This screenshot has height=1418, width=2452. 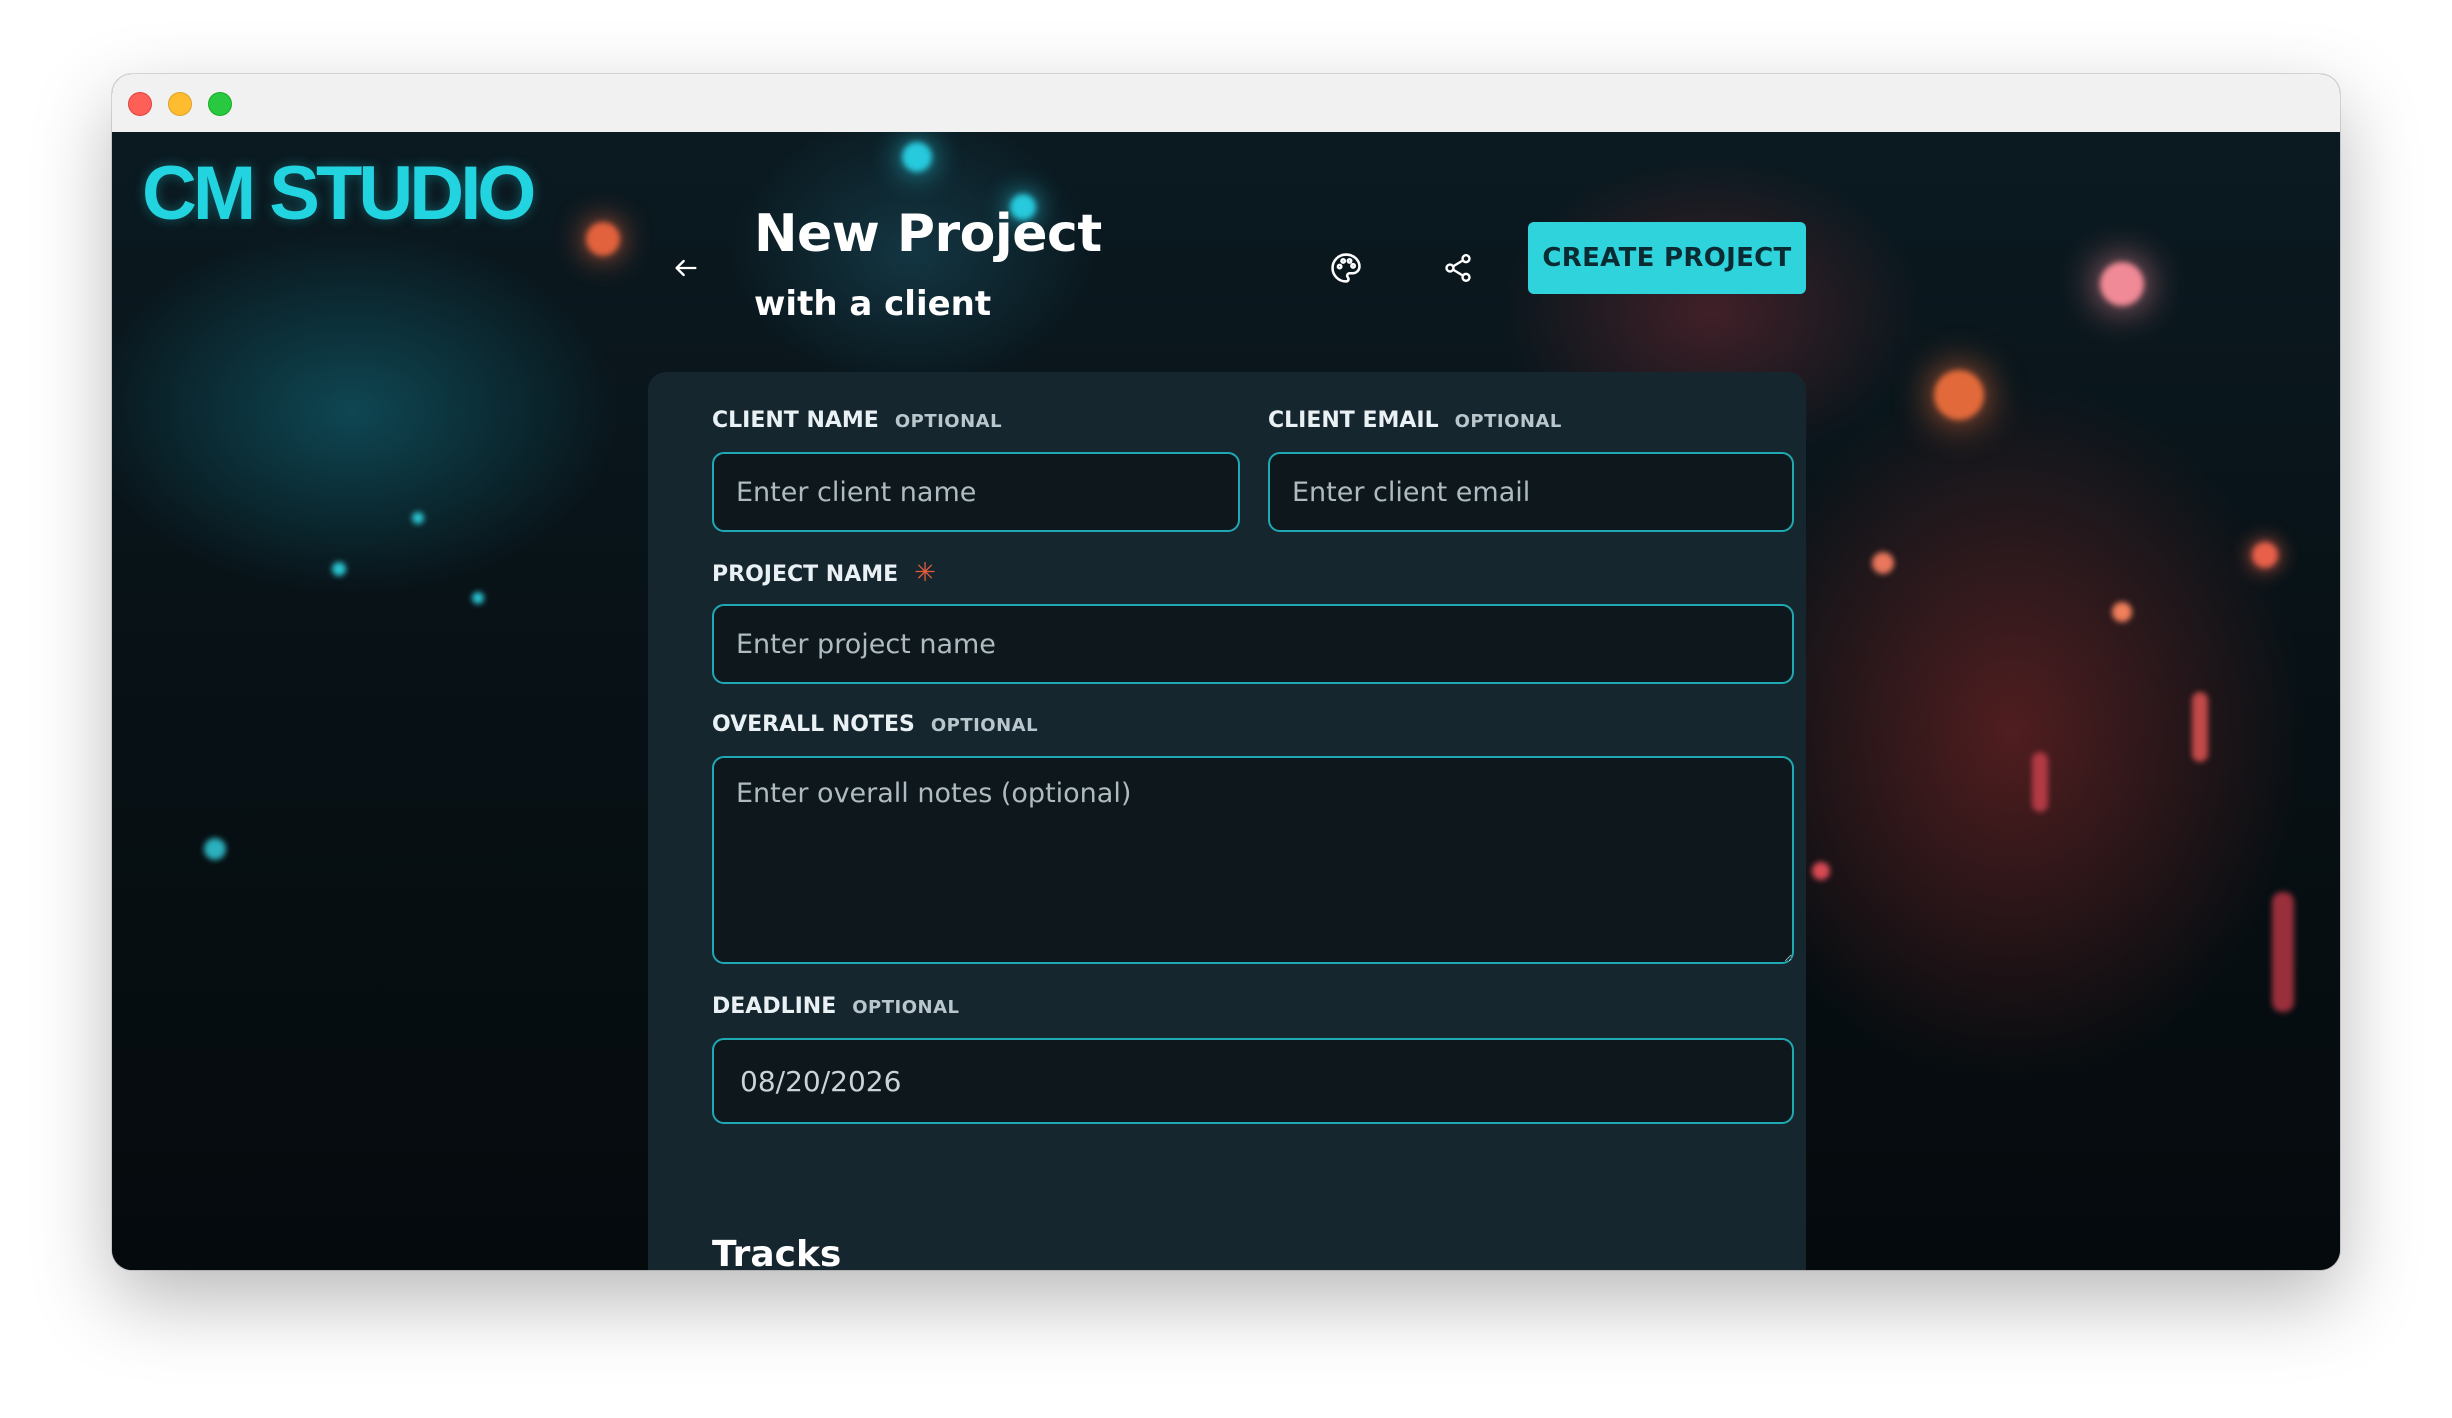 What do you see at coordinates (140, 104) in the screenshot?
I see `close-window-button` at bounding box center [140, 104].